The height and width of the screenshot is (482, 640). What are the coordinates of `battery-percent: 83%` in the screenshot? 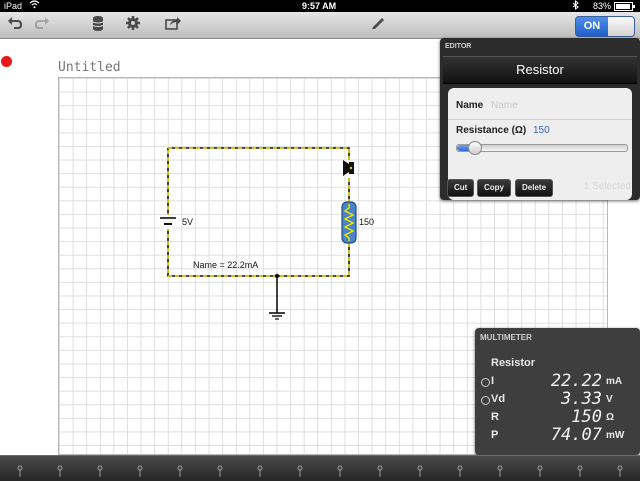 It's located at (602, 6).